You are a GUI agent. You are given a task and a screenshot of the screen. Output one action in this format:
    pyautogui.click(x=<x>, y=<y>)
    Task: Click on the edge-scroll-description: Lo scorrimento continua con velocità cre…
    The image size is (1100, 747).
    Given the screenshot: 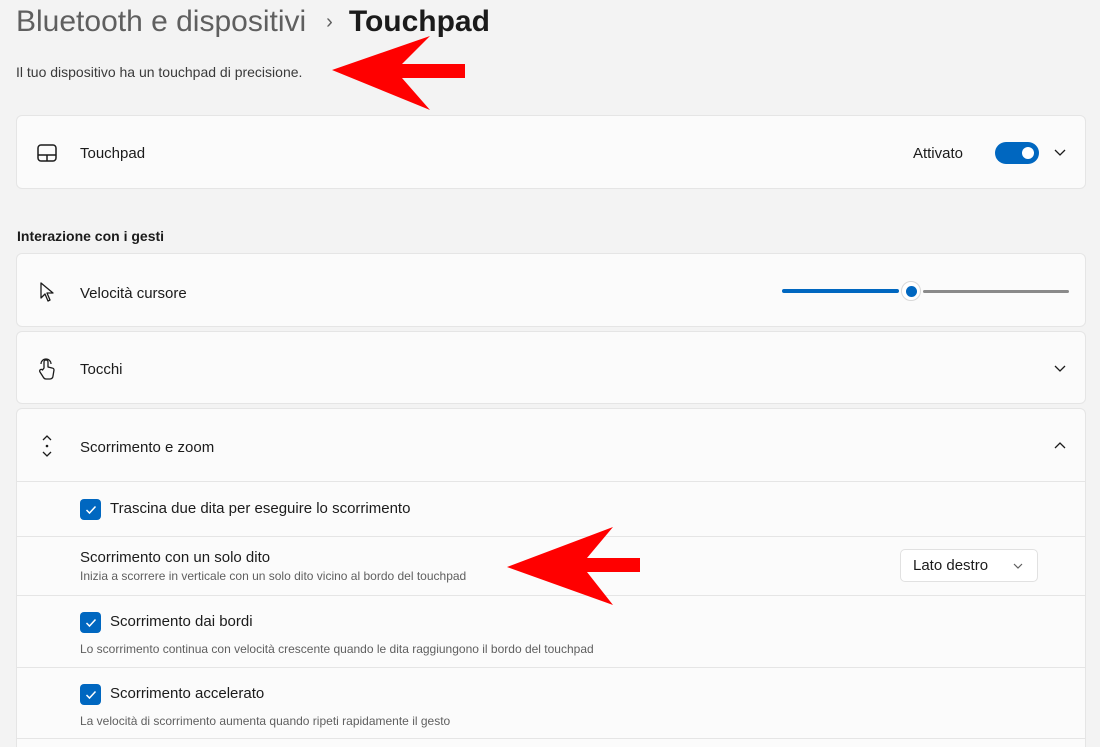 What is the action you would take?
    pyautogui.click(x=337, y=649)
    